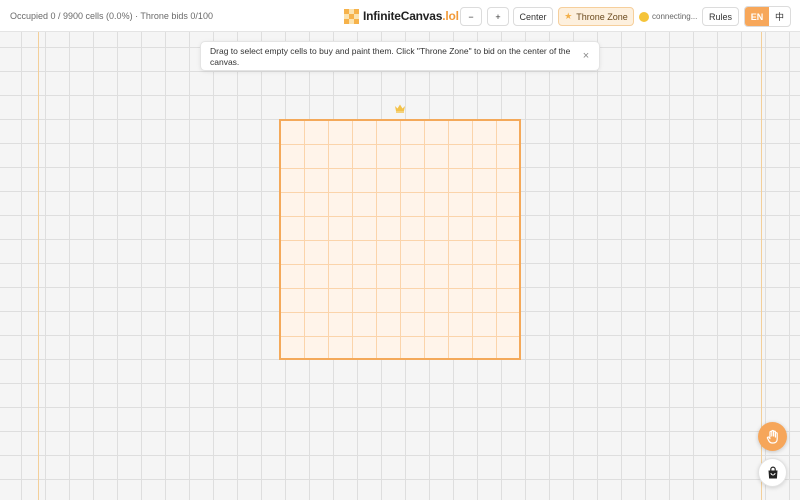  What do you see at coordinates (400, 239) in the screenshot?
I see `throne-zone` at bounding box center [400, 239].